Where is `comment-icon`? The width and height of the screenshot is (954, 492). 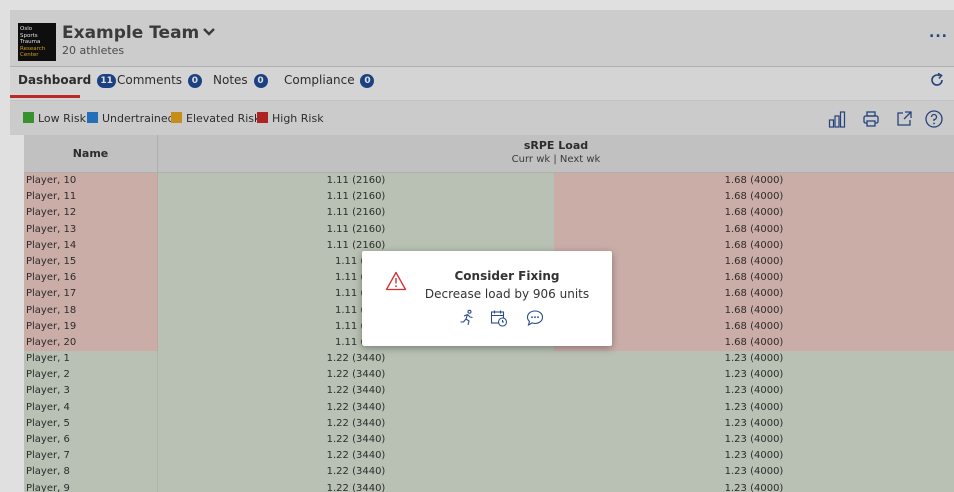
comment-icon is located at coordinates (535, 318).